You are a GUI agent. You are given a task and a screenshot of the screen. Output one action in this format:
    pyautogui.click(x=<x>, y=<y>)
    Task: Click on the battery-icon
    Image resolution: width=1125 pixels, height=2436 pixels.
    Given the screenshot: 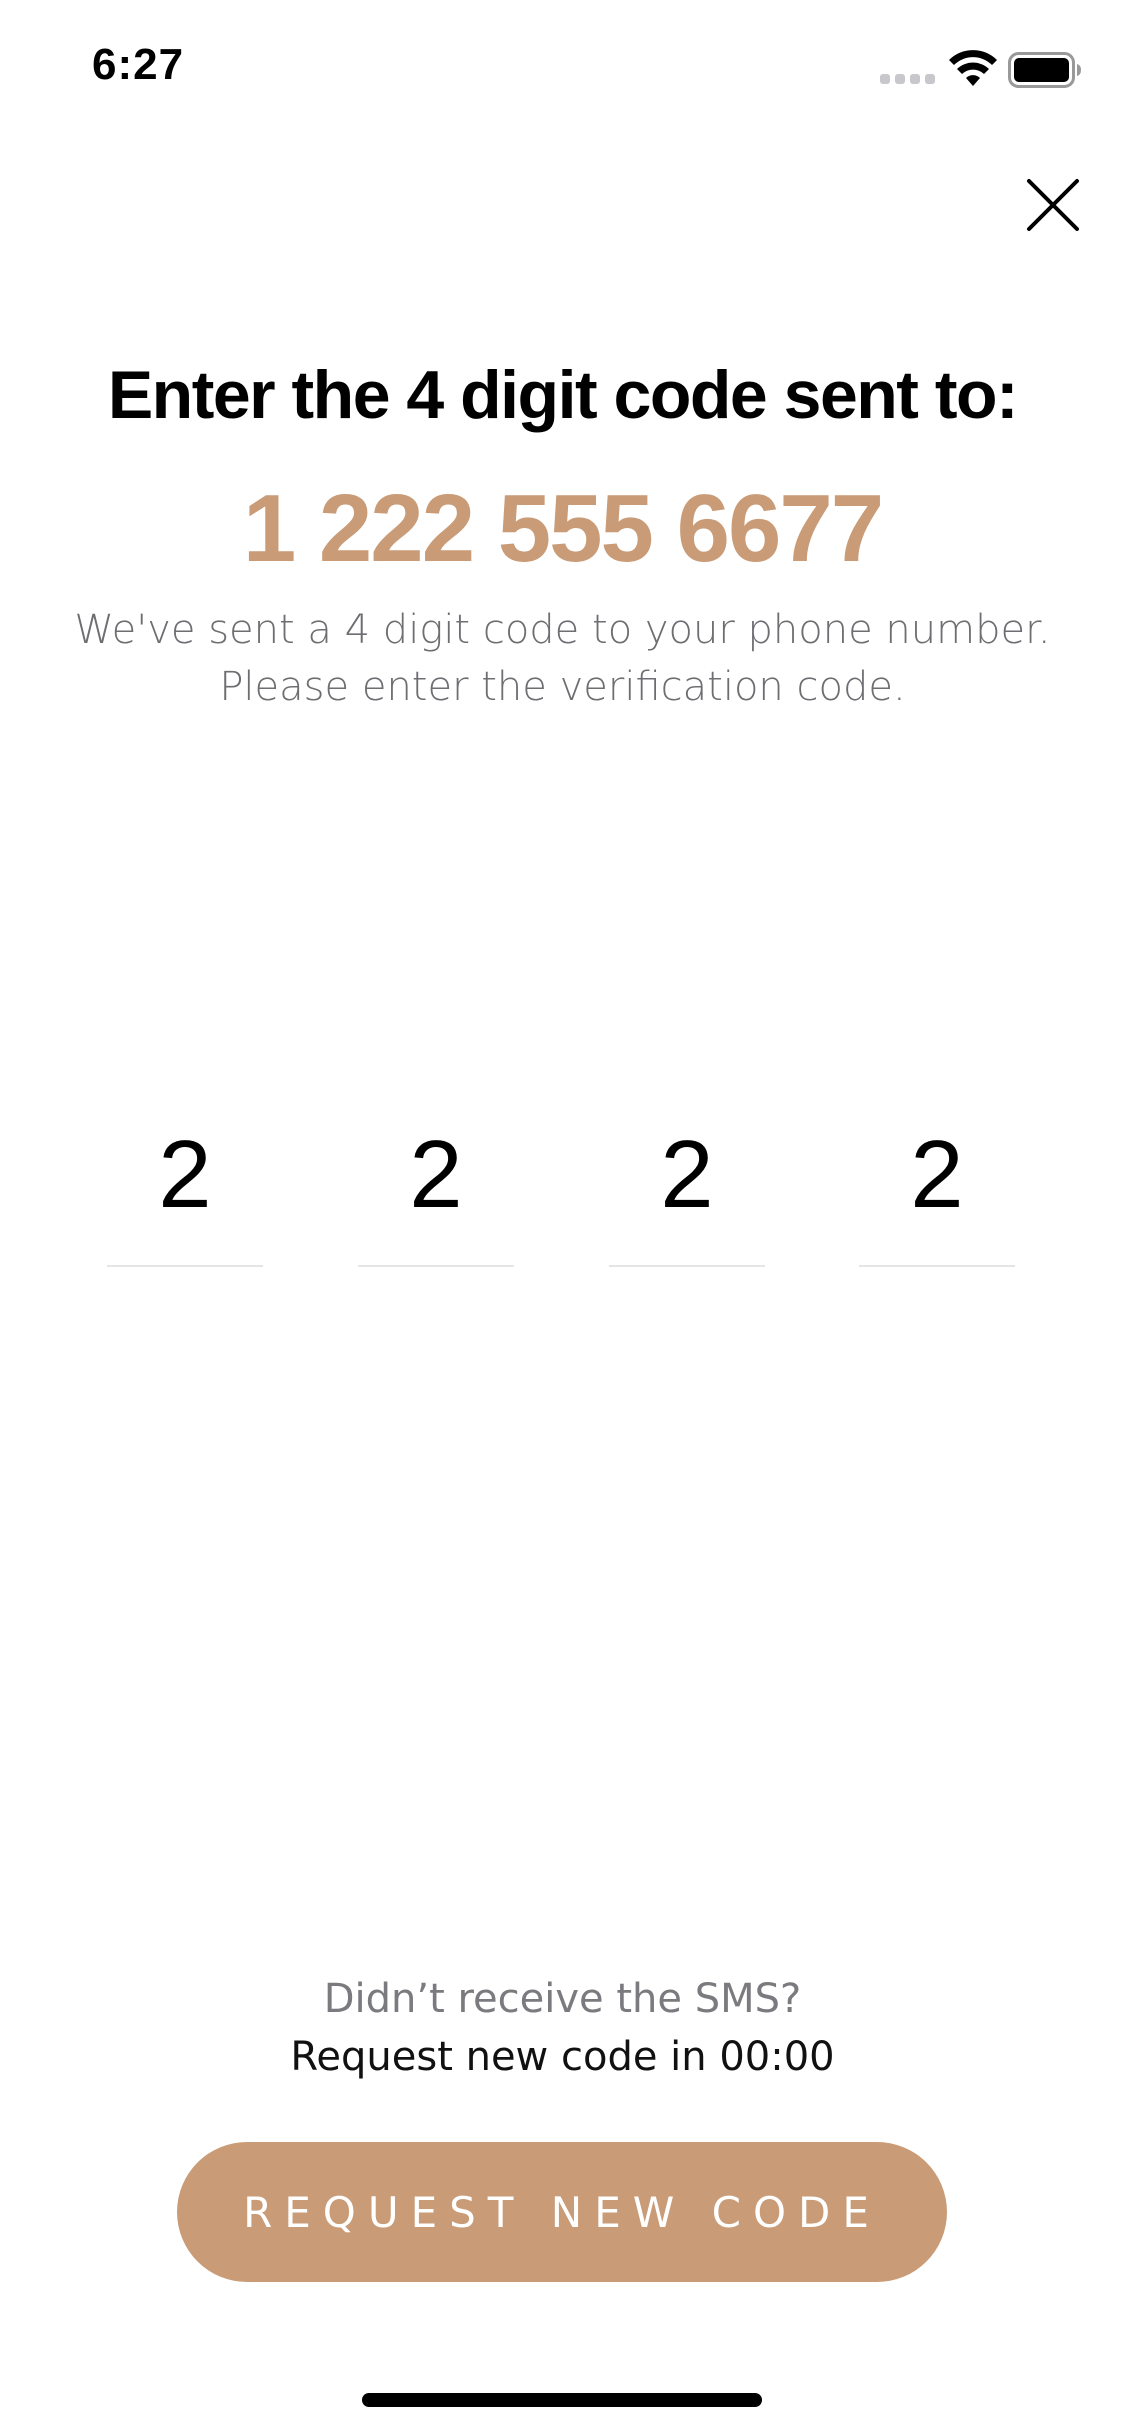 What is the action you would take?
    pyautogui.click(x=1044, y=70)
    